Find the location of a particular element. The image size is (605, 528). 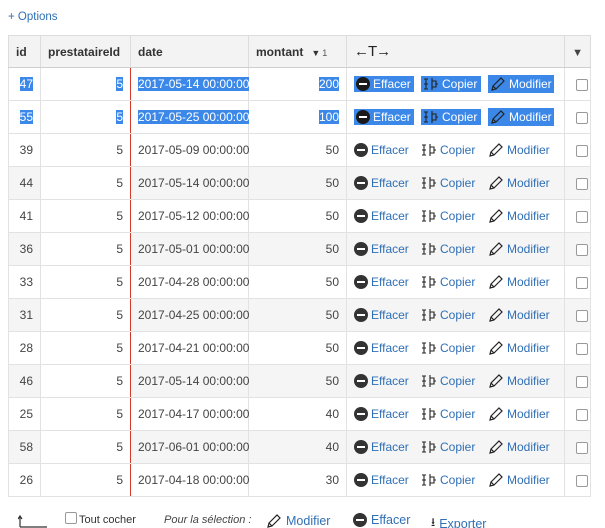

cell-id-text: 39 is located at coordinates (26, 150).